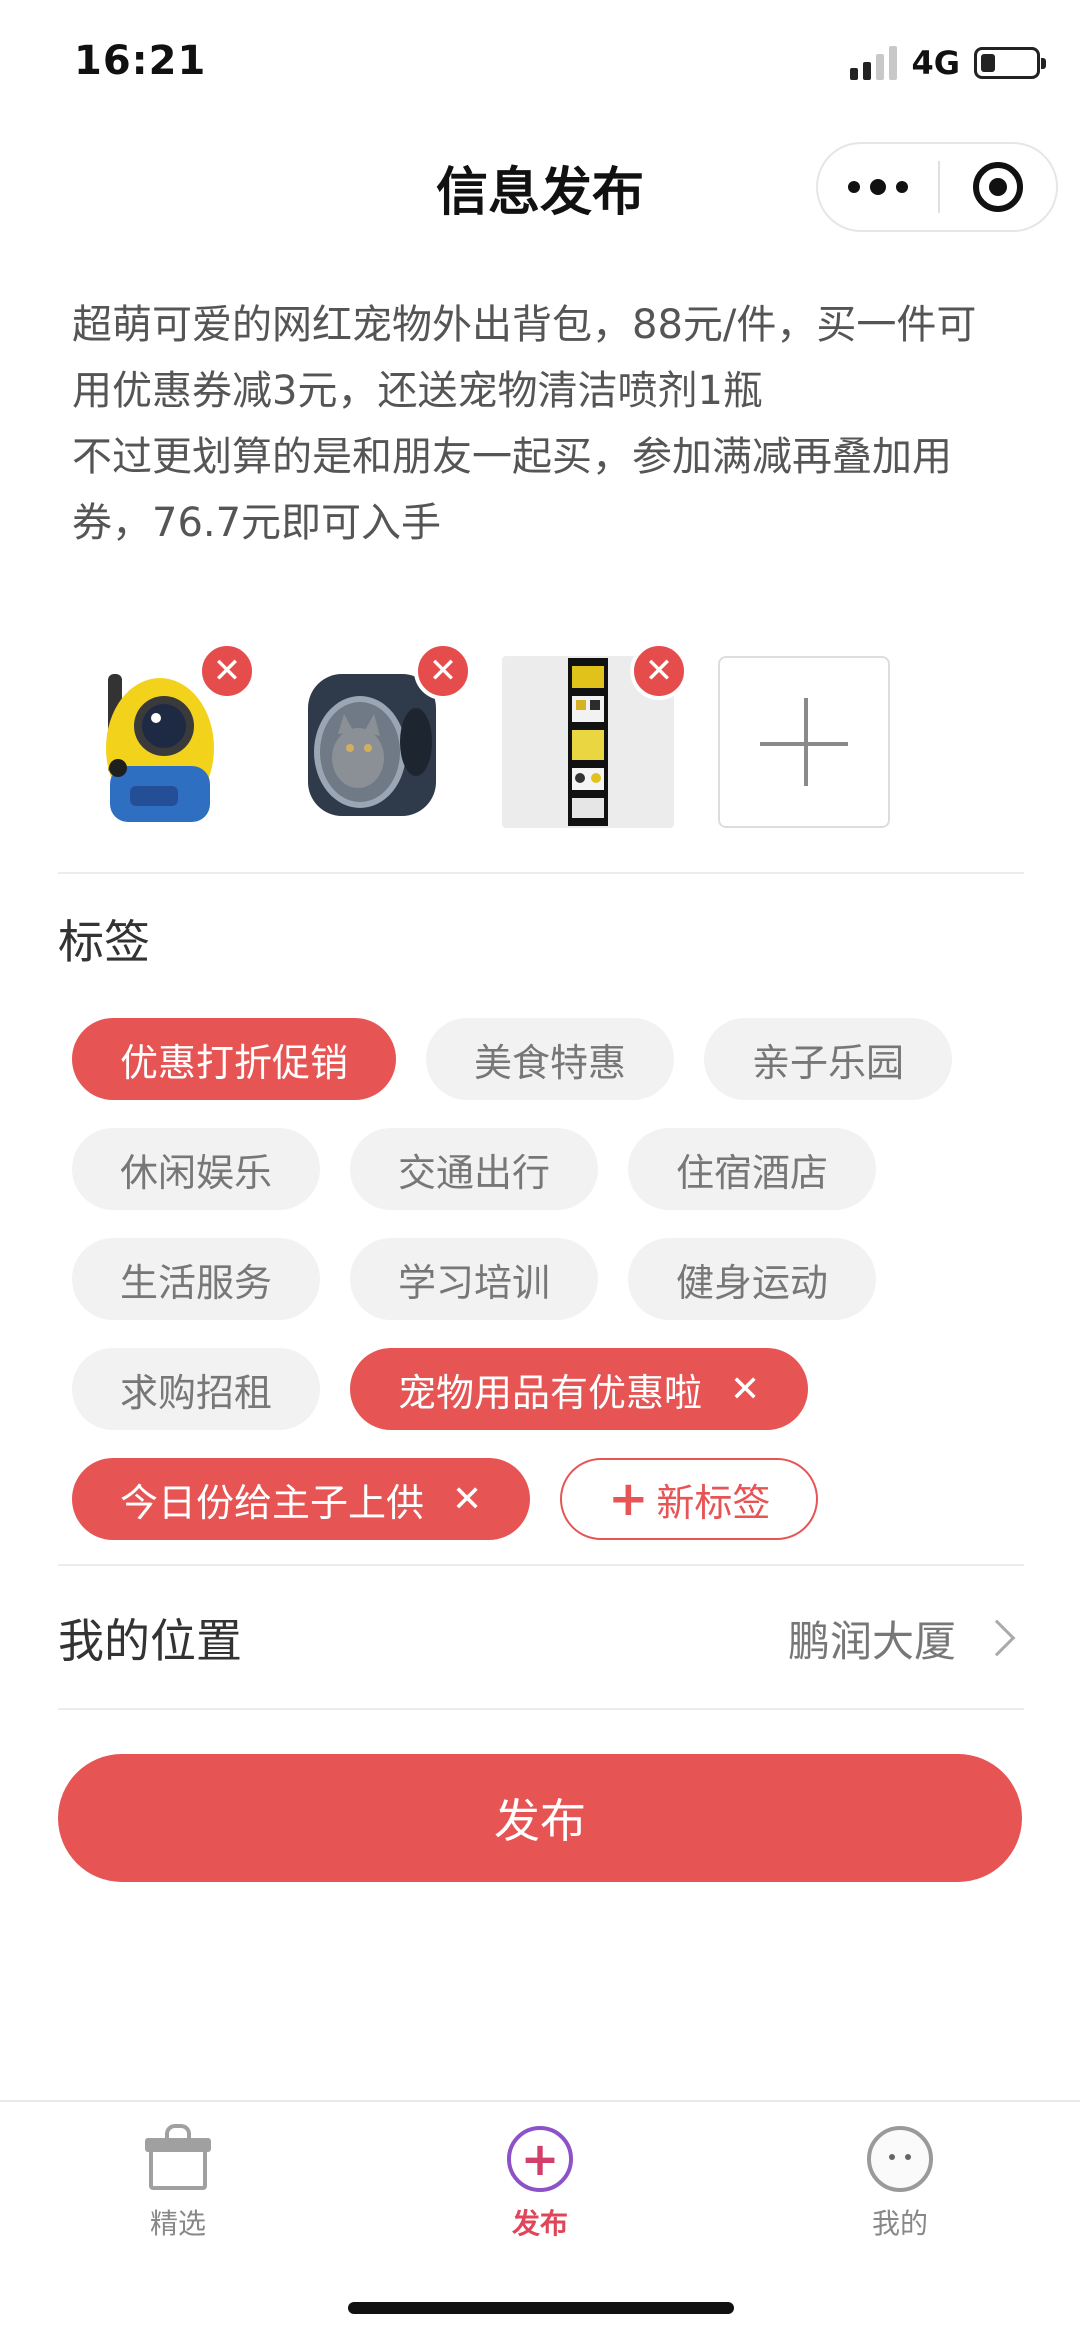  Describe the element at coordinates (474, 1282) in the screenshot. I see `tag-label: 学习培训` at that location.